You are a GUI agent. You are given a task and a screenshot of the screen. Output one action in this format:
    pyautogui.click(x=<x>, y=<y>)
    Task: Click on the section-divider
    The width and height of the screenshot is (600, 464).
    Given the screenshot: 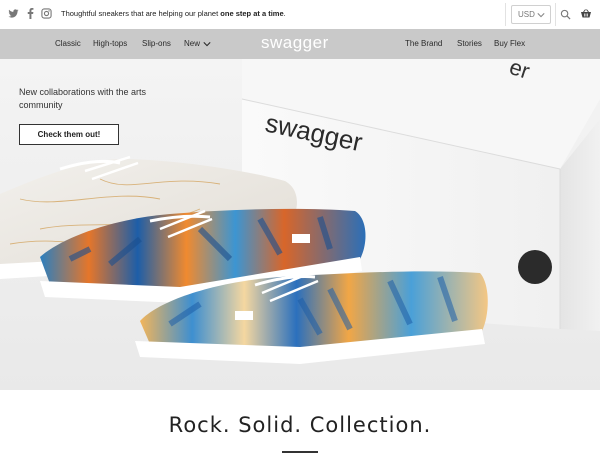 What is the action you would take?
    pyautogui.click(x=300, y=452)
    